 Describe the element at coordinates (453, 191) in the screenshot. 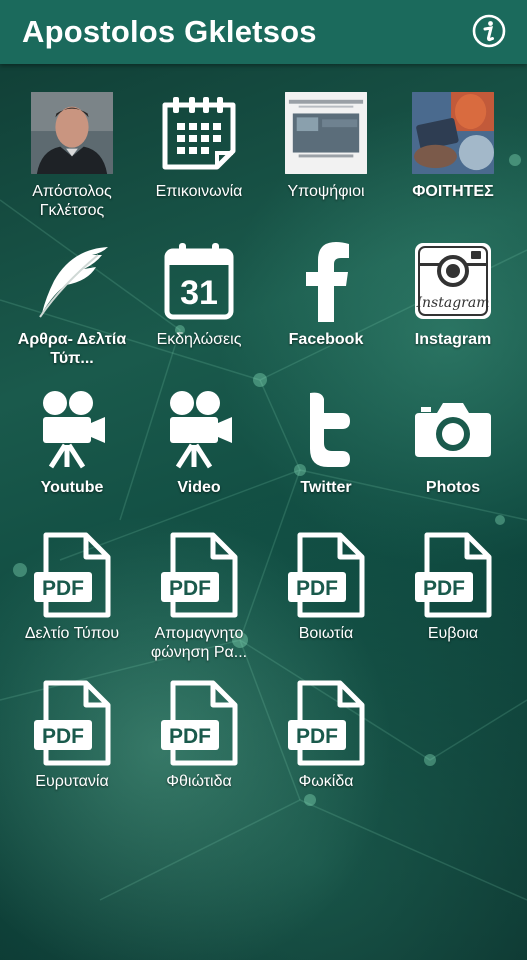

I see `tile-label: ΦΟΙΤΗΤΕΣ` at that location.